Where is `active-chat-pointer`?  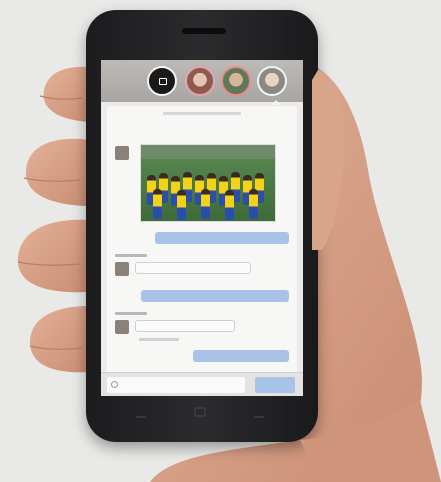 active-chat-pointer is located at coordinates (276, 102).